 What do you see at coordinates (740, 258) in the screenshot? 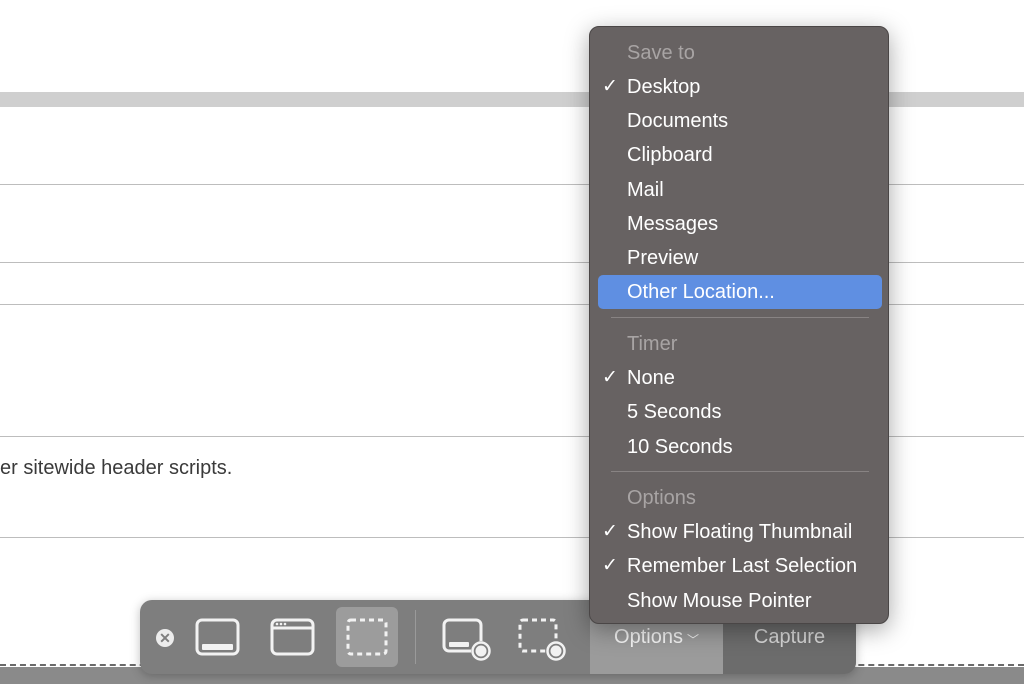
I see `menu-item-preview: Preview` at bounding box center [740, 258].